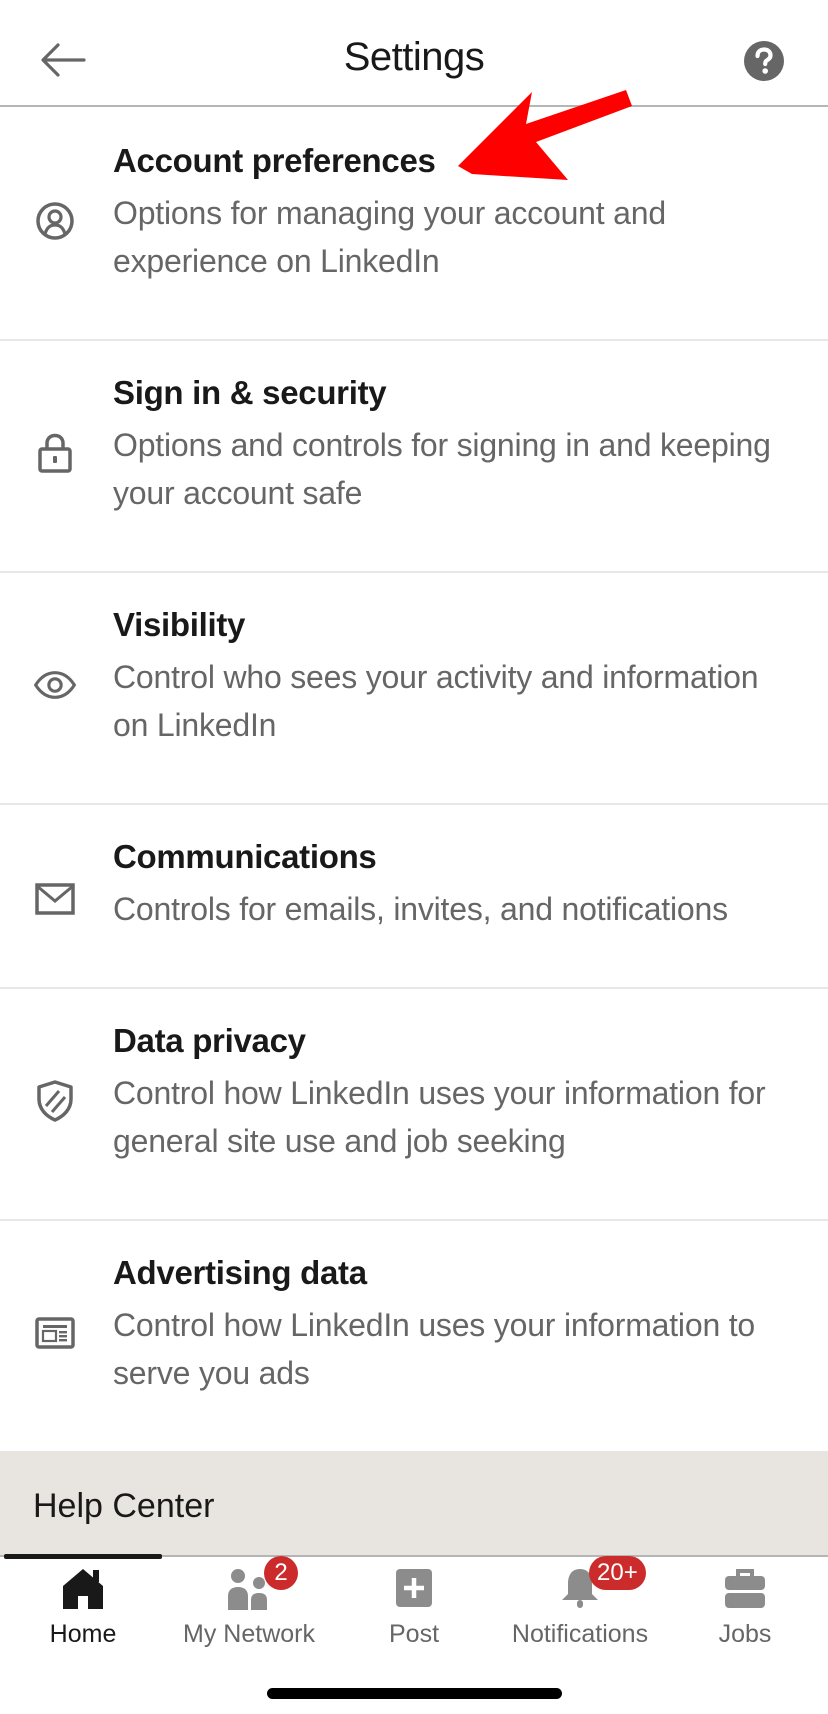 The height and width of the screenshot is (1714, 828). What do you see at coordinates (55, 685) in the screenshot?
I see `eye-icon` at bounding box center [55, 685].